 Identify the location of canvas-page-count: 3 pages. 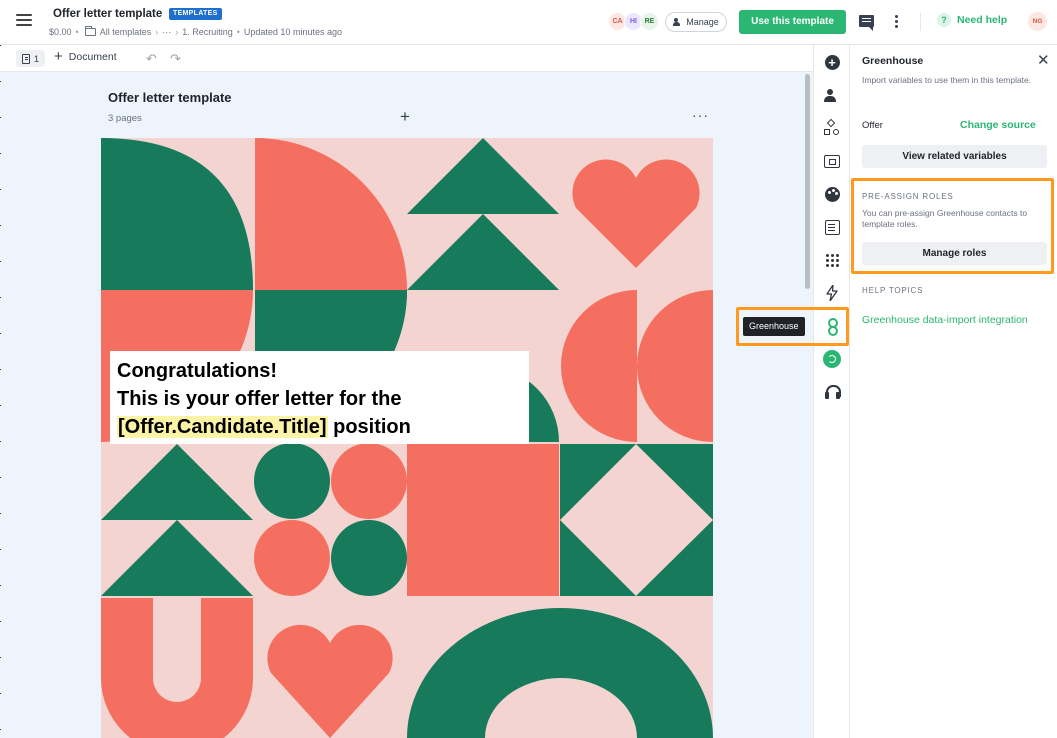
(125, 118).